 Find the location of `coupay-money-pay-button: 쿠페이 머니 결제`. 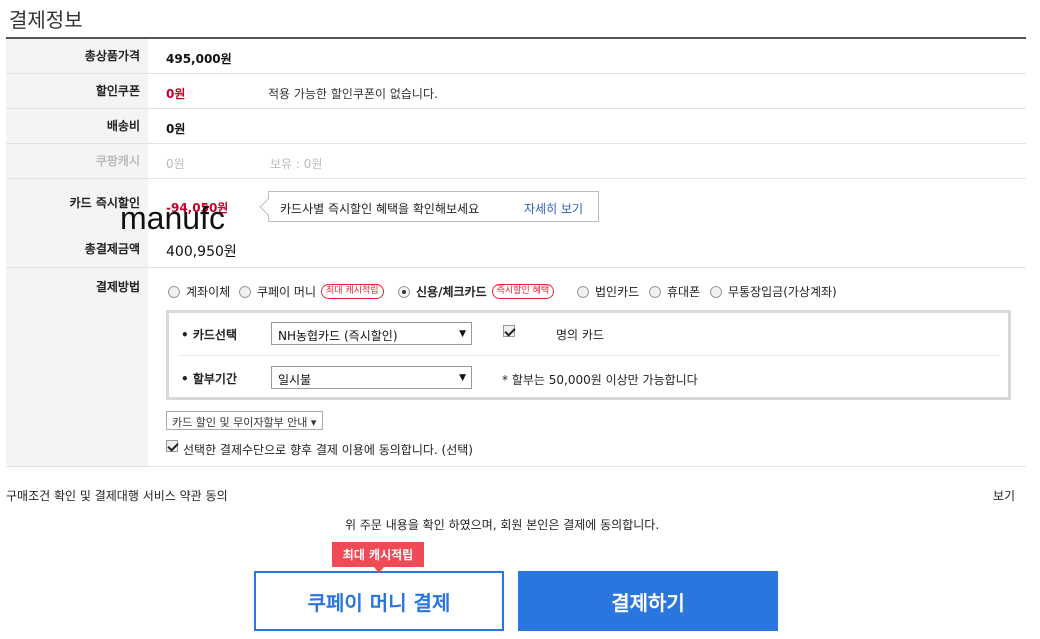

coupay-money-pay-button: 쿠페이 머니 결제 is located at coordinates (379, 601).